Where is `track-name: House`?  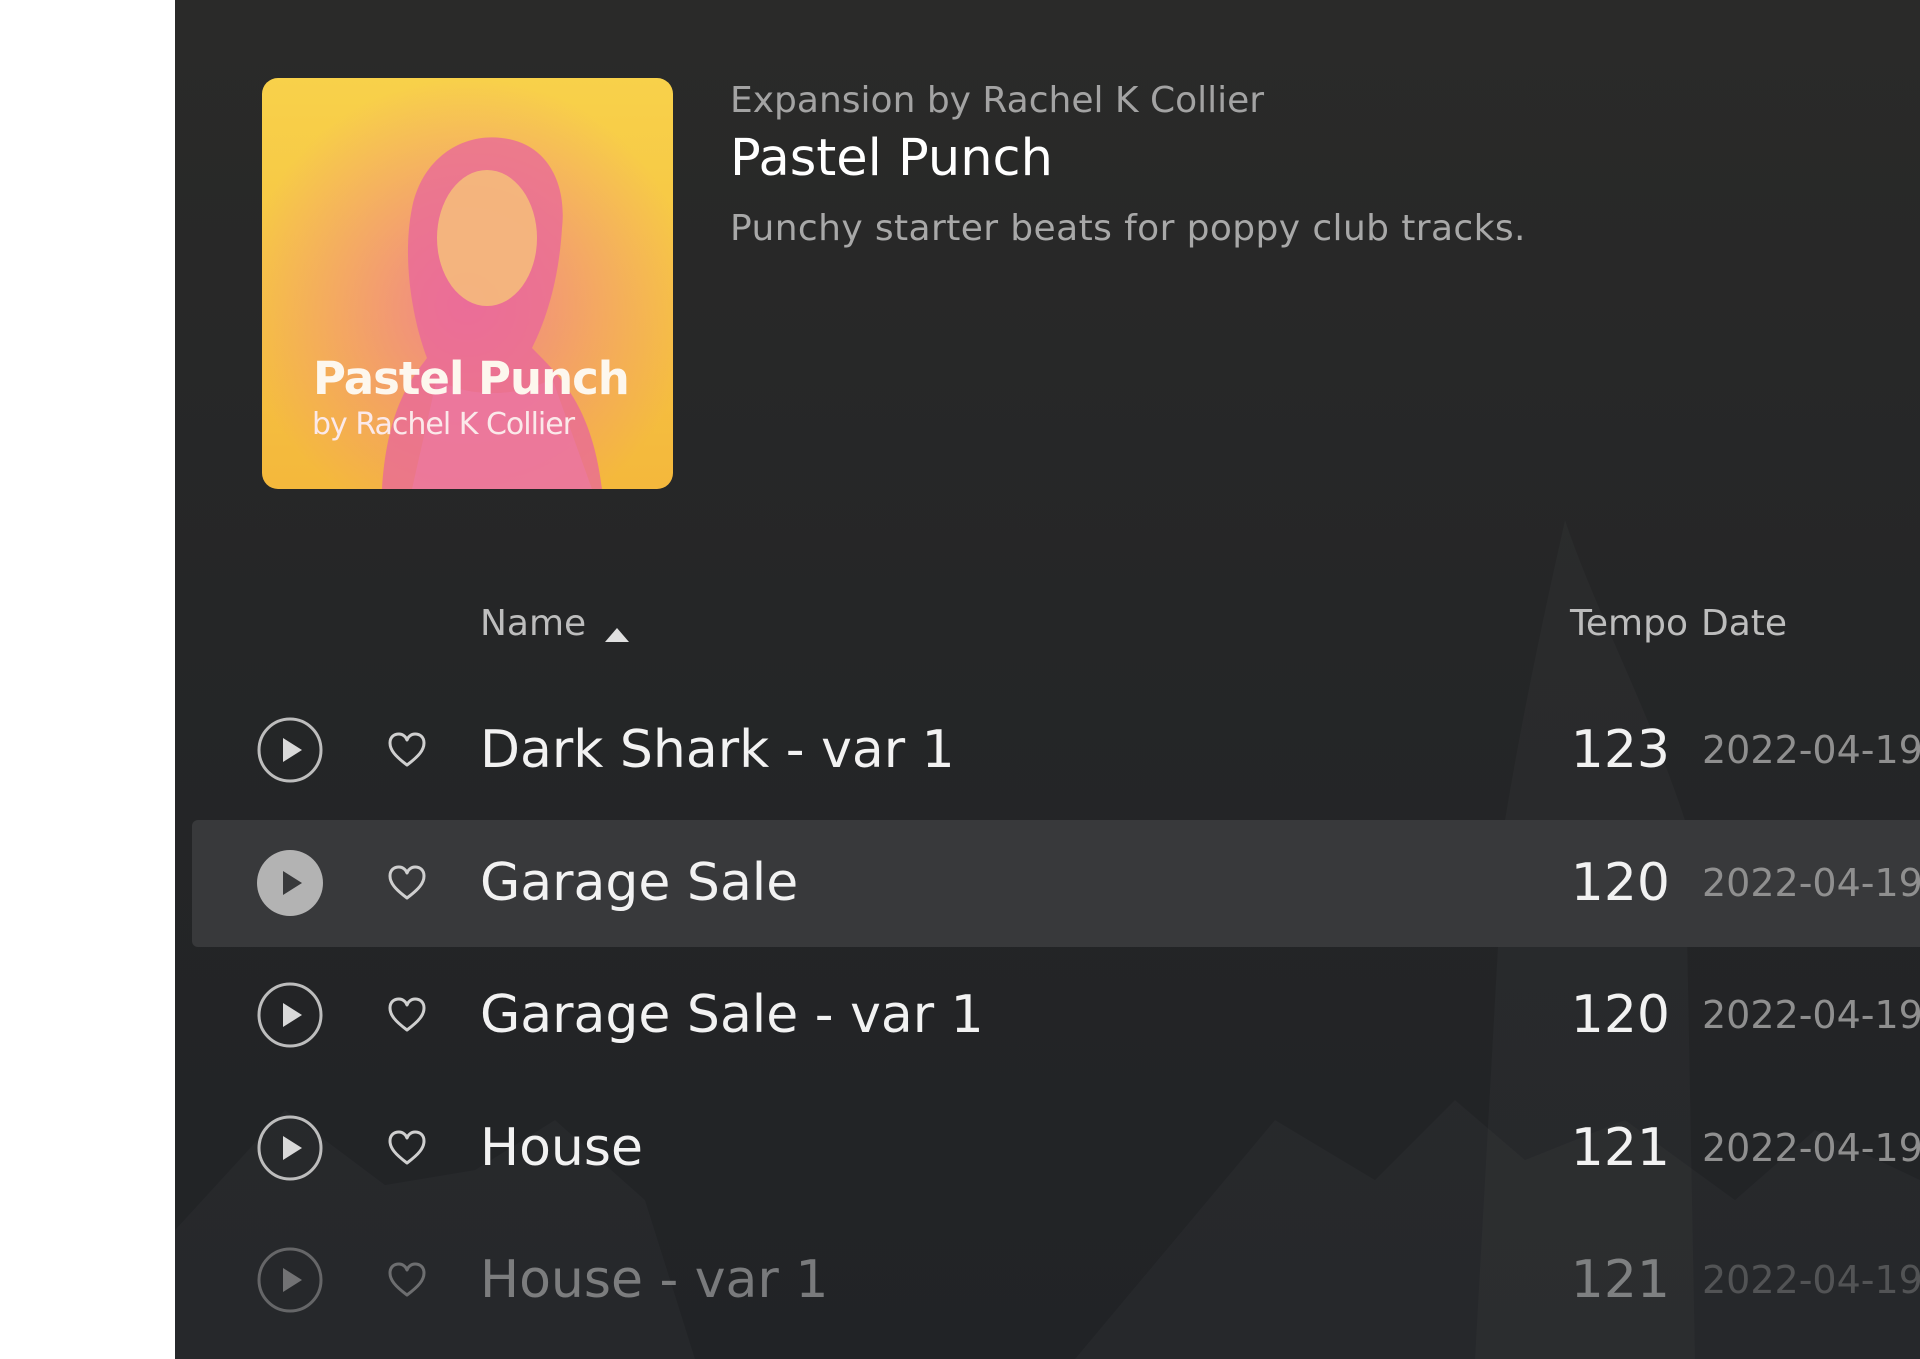
track-name: House is located at coordinates (561, 1148).